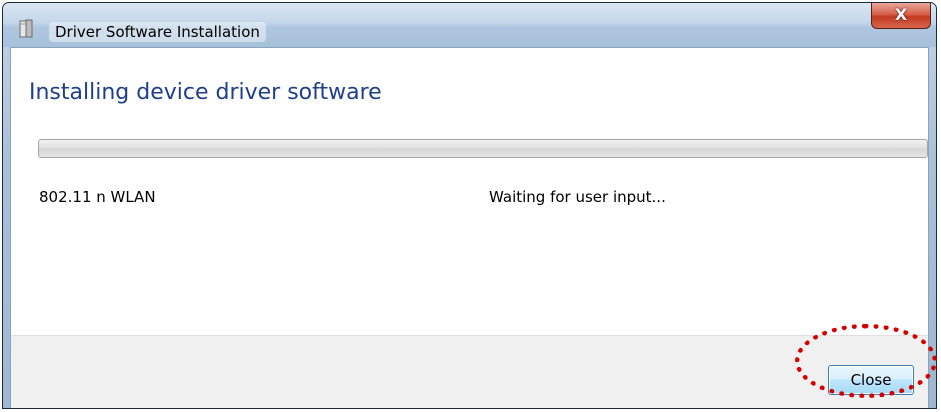  I want to click on window-title: Driver Software Installation, so click(157, 32).